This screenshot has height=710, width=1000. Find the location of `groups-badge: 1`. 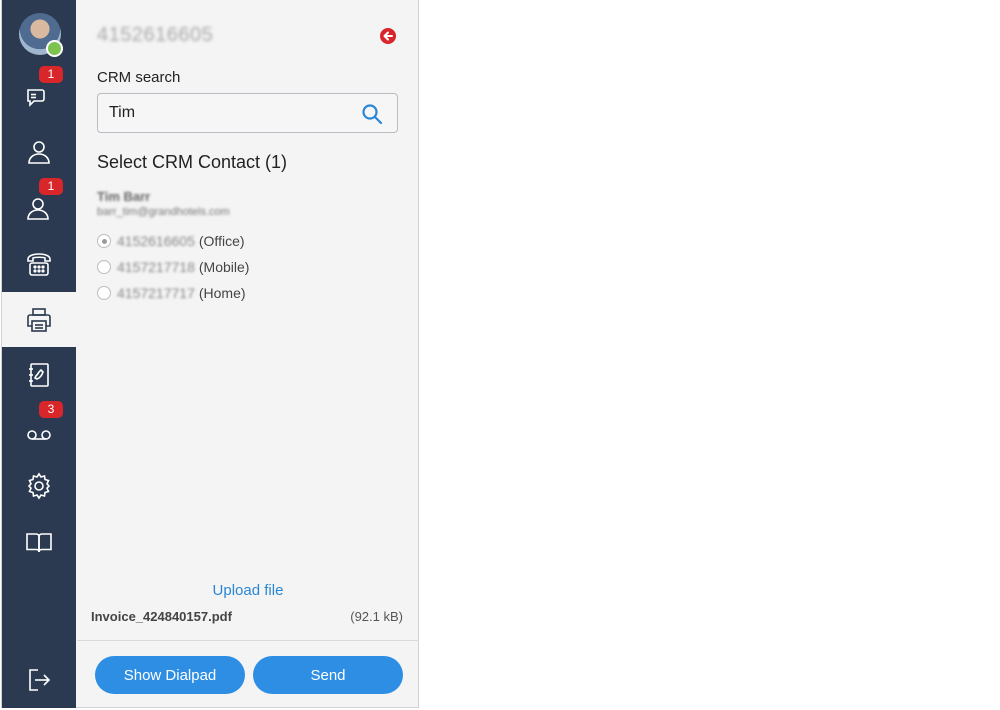

groups-badge: 1 is located at coordinates (51, 186).